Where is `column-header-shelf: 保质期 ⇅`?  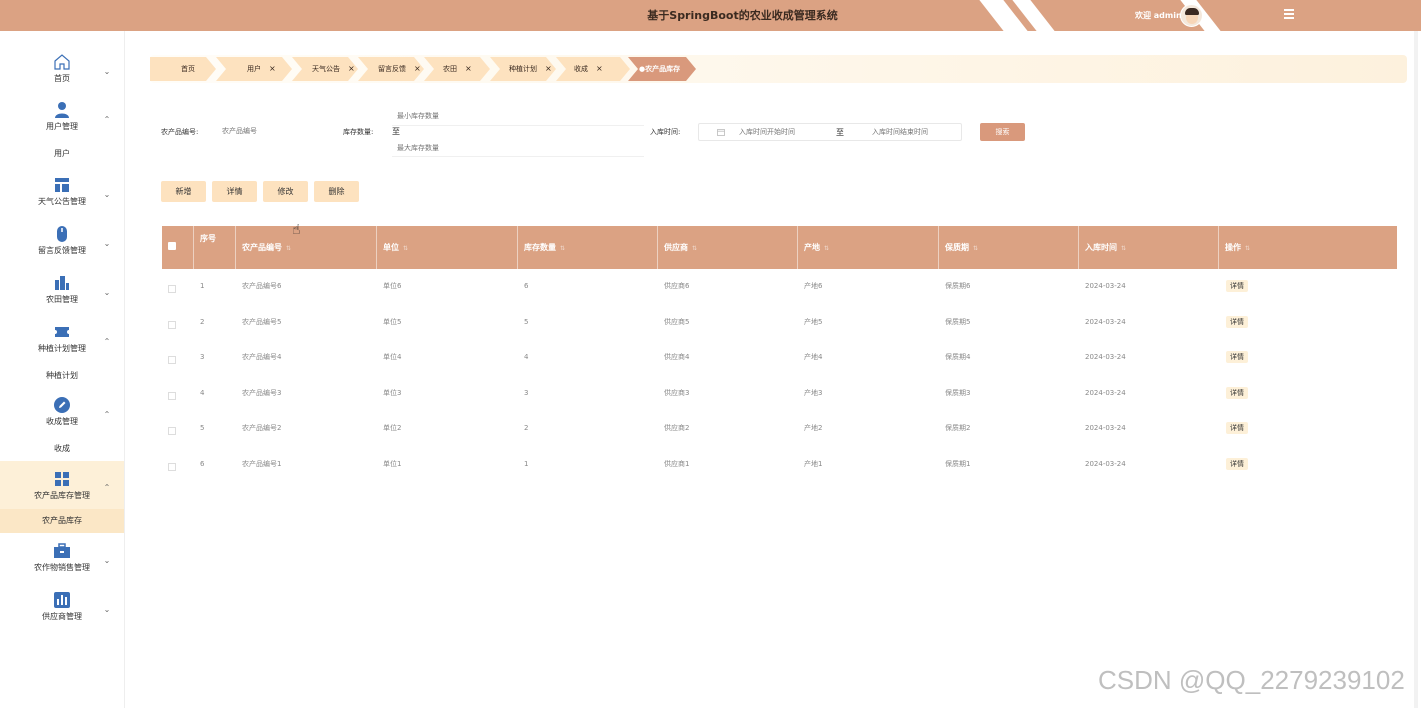 column-header-shelf: 保质期 ⇅ is located at coordinates (1009, 247).